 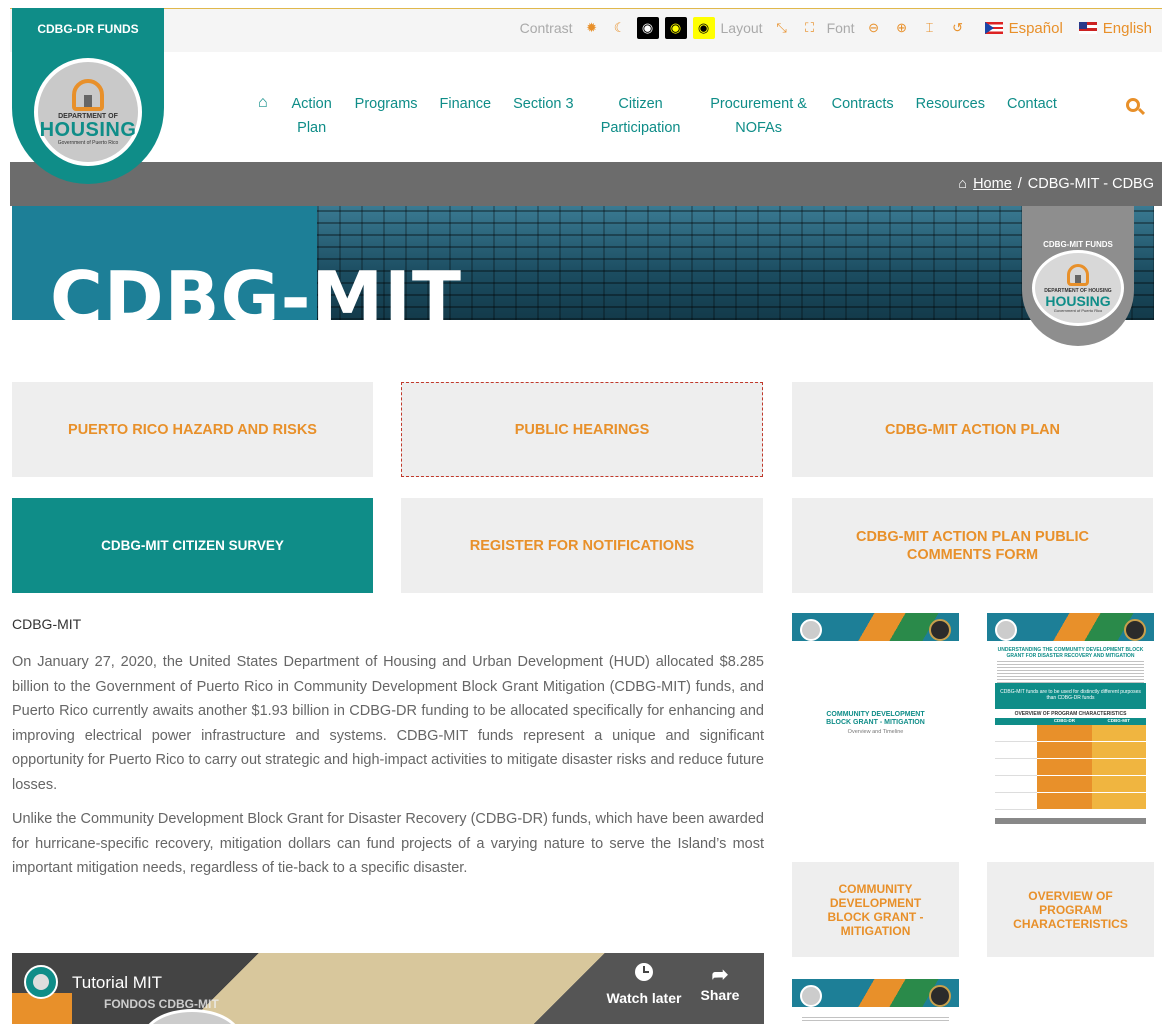 What do you see at coordinates (962, 184) in the screenshot?
I see `breadcrumb-home-icon: ⌂` at bounding box center [962, 184].